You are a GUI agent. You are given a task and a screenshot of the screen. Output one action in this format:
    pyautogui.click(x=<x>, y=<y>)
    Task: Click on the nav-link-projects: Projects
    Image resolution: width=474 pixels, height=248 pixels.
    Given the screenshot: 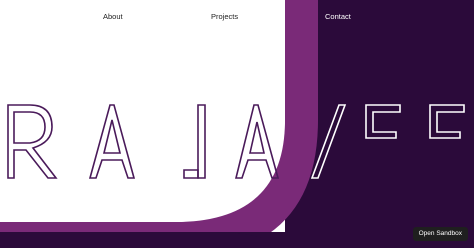 What is the action you would take?
    pyautogui.click(x=224, y=16)
    